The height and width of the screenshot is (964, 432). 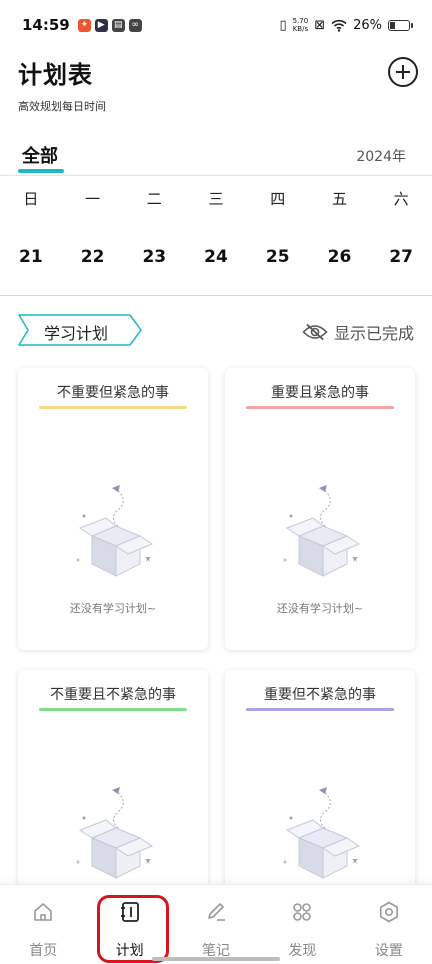 What do you see at coordinates (401, 199) in the screenshot?
I see `weekday-label: 六` at bounding box center [401, 199].